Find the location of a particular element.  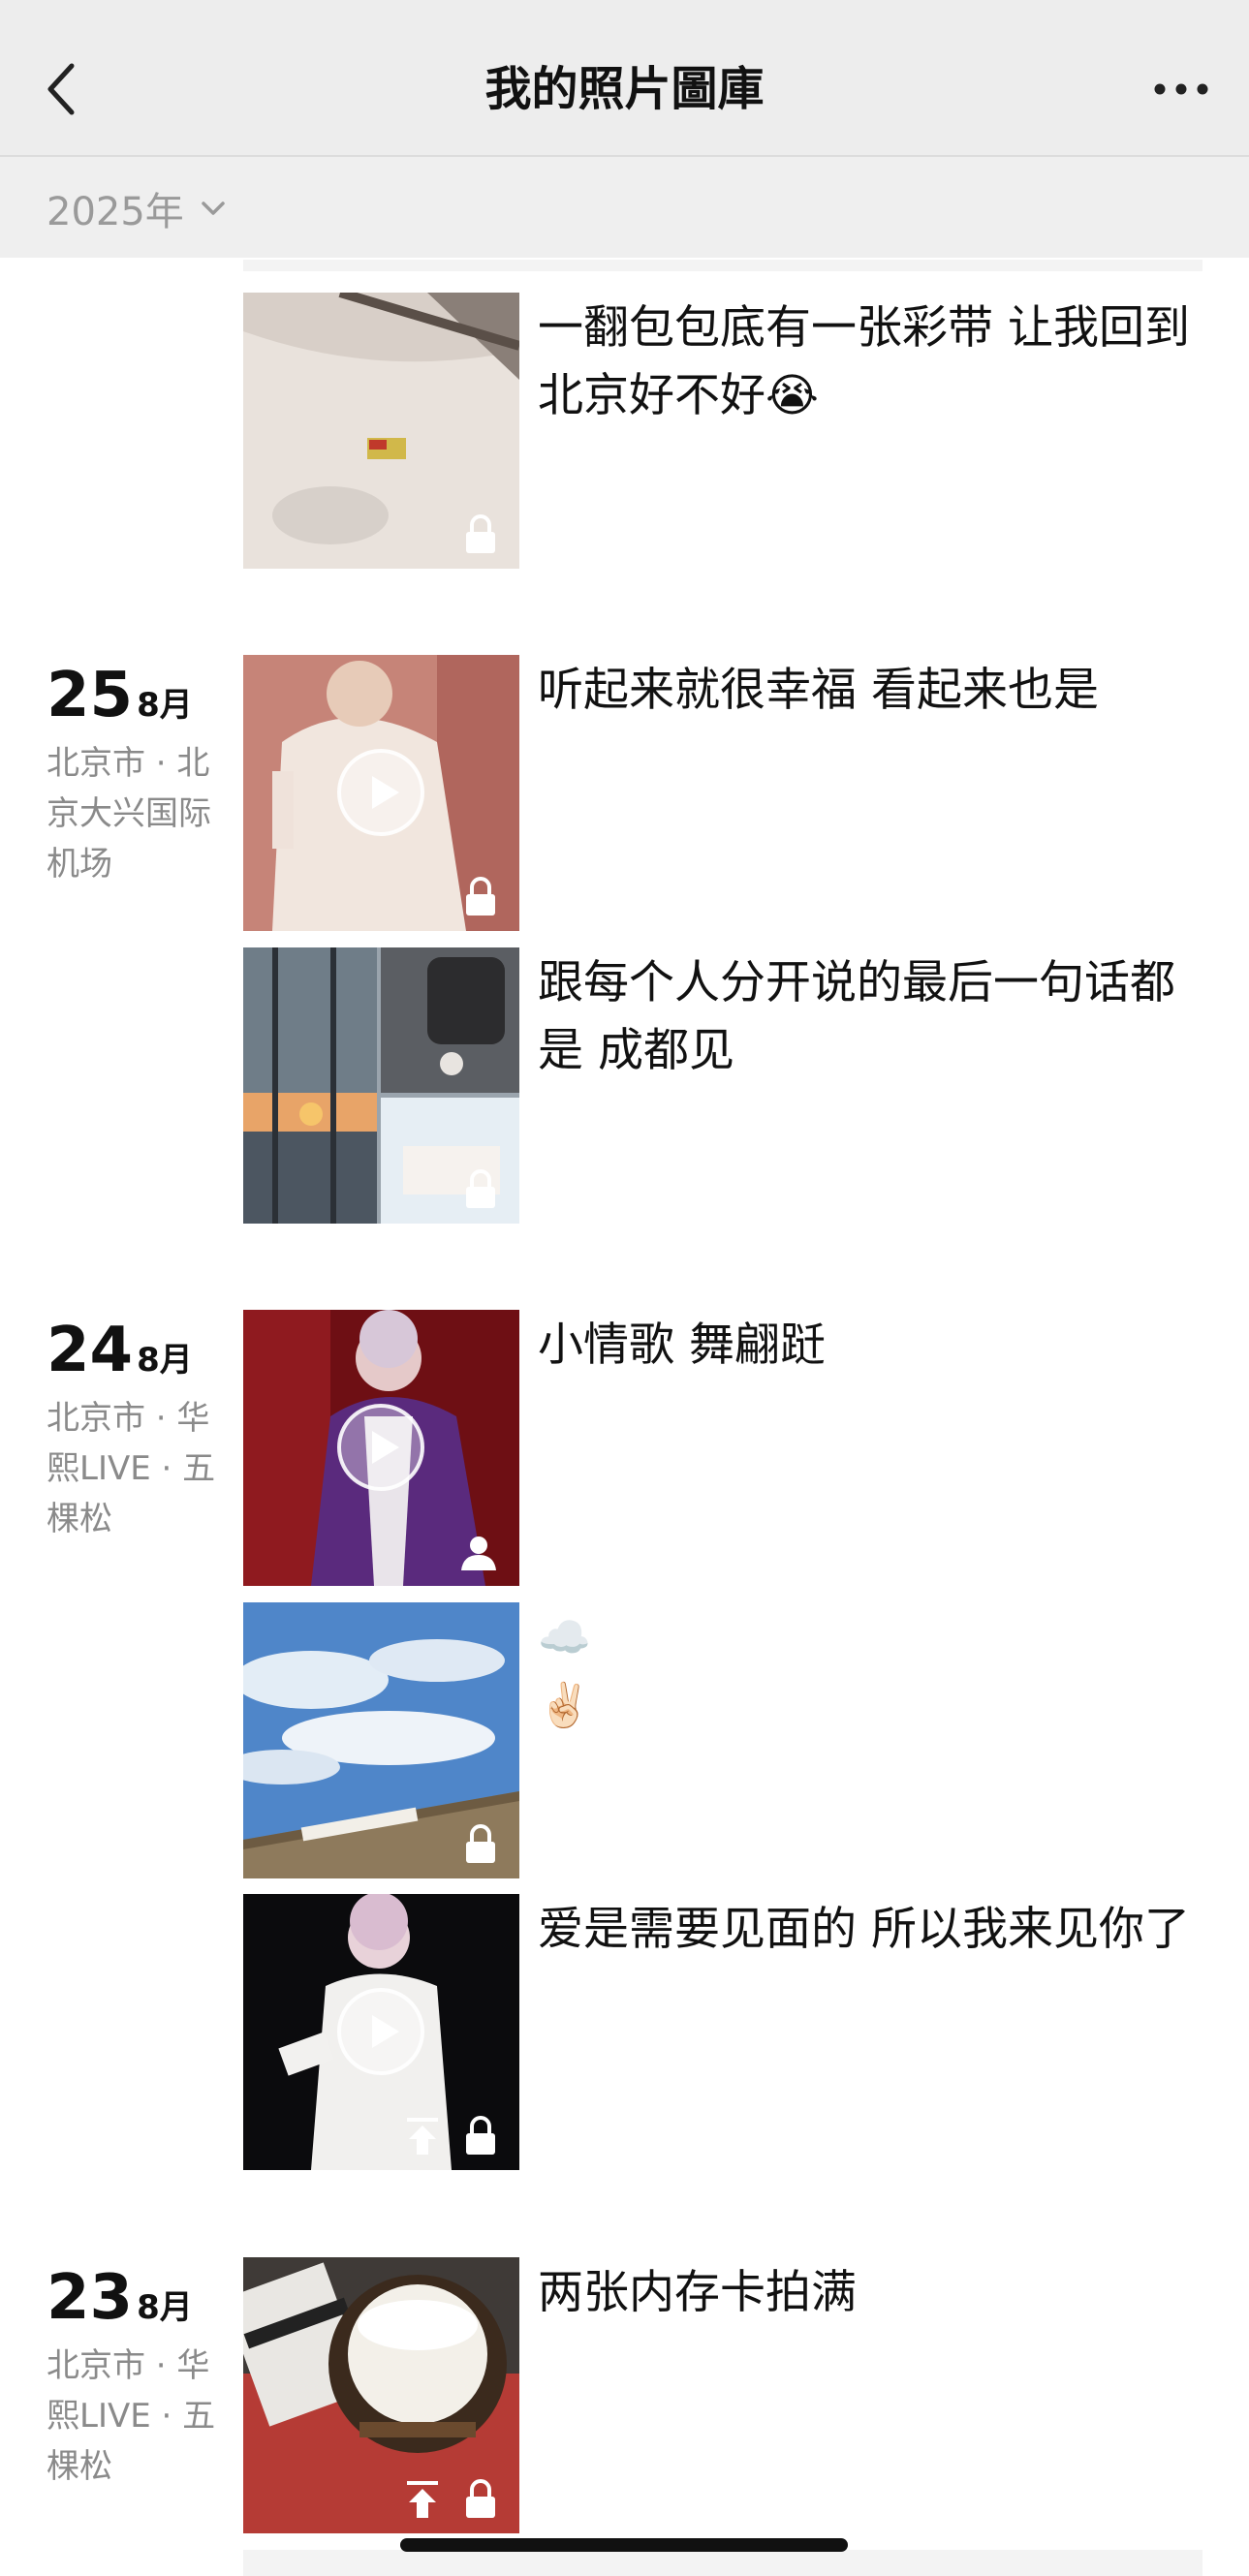

person-icon is located at coordinates (478, 1553).